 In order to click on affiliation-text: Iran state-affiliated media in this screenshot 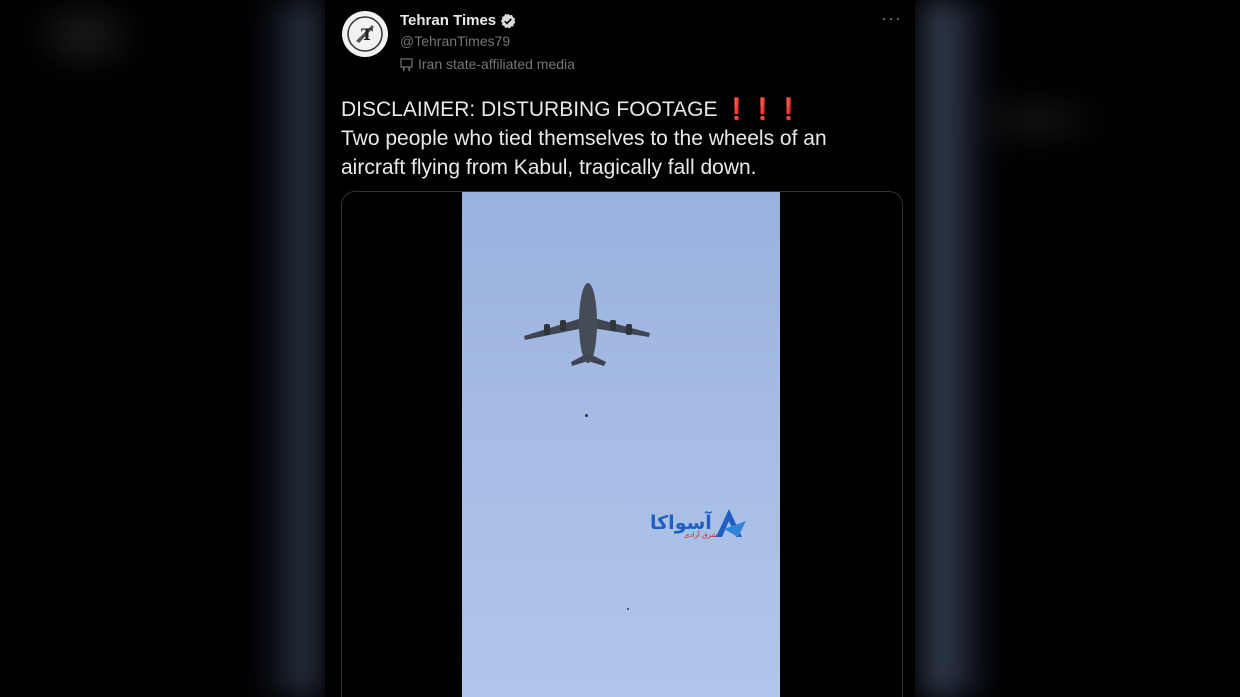, I will do `click(496, 64)`.